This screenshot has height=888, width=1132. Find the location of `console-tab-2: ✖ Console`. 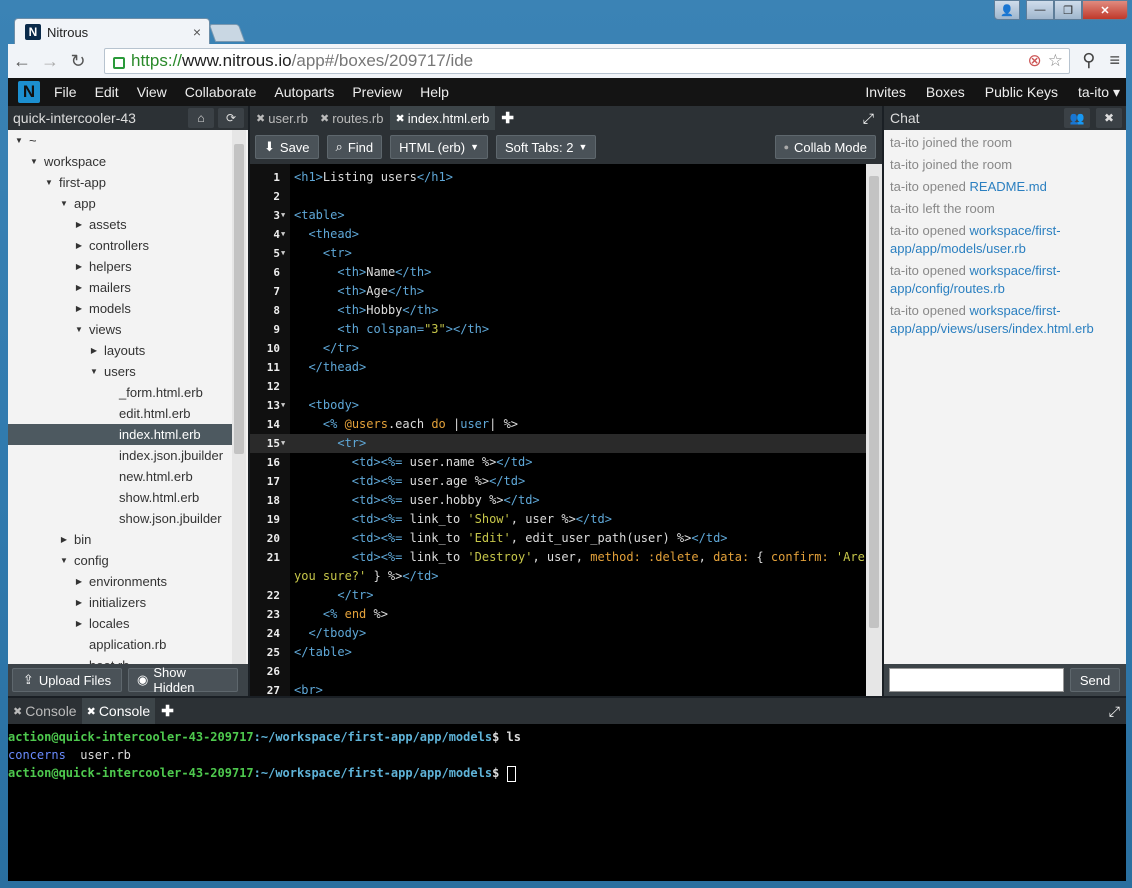

console-tab-2: ✖ Console is located at coordinates (118, 711).